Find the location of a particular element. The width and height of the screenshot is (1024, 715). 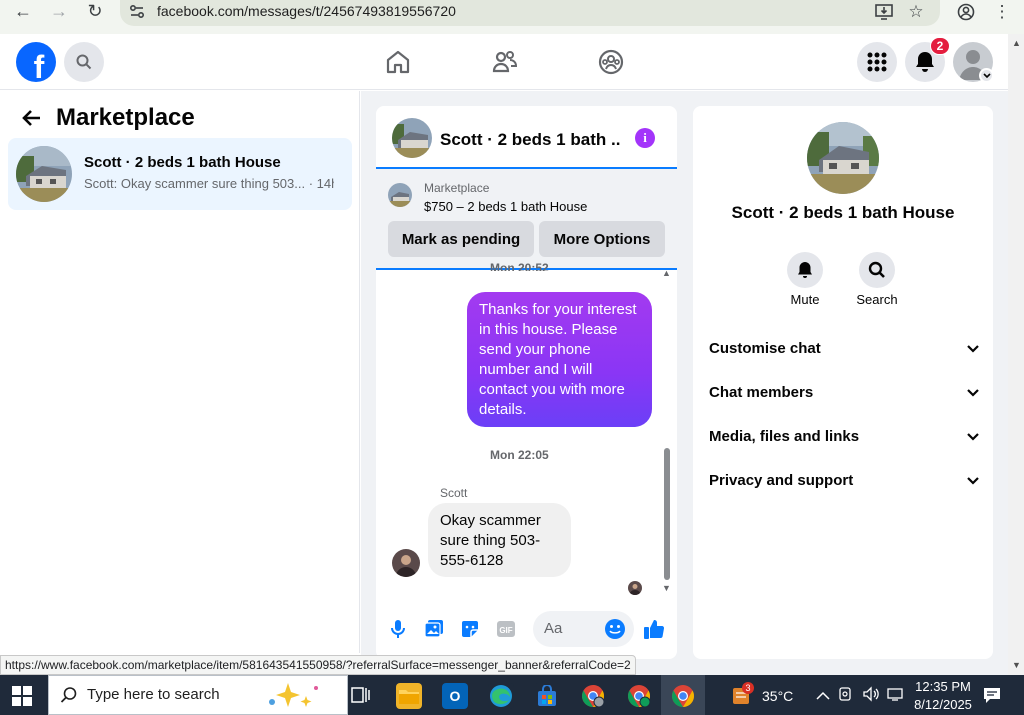

photo-icon is located at coordinates (434, 629).